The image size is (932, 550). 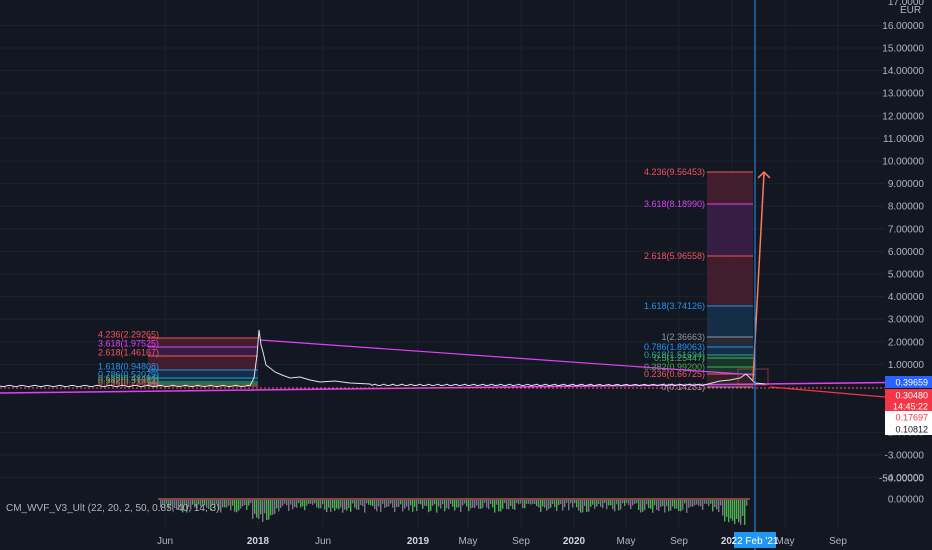 I want to click on fib-2021-level-label: 2.618(5.96558), so click(x=674, y=256).